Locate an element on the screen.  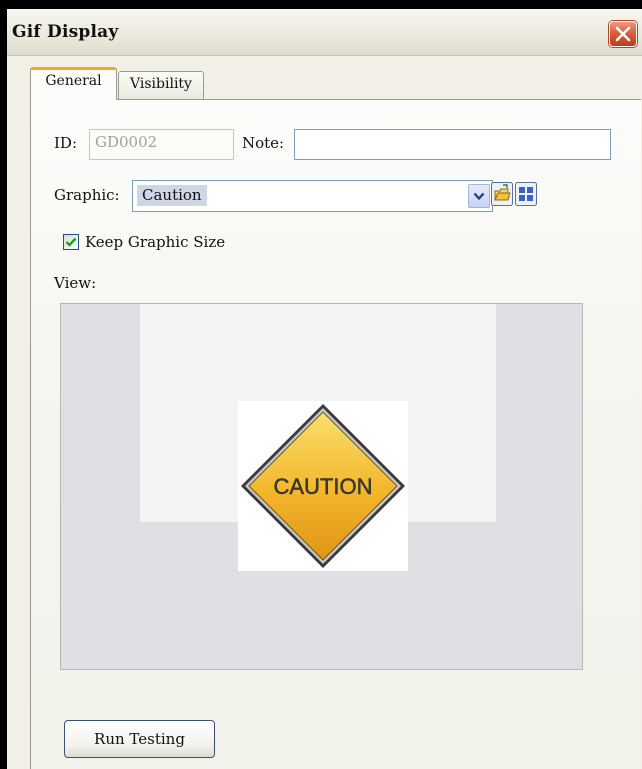
note-field is located at coordinates (452, 144).